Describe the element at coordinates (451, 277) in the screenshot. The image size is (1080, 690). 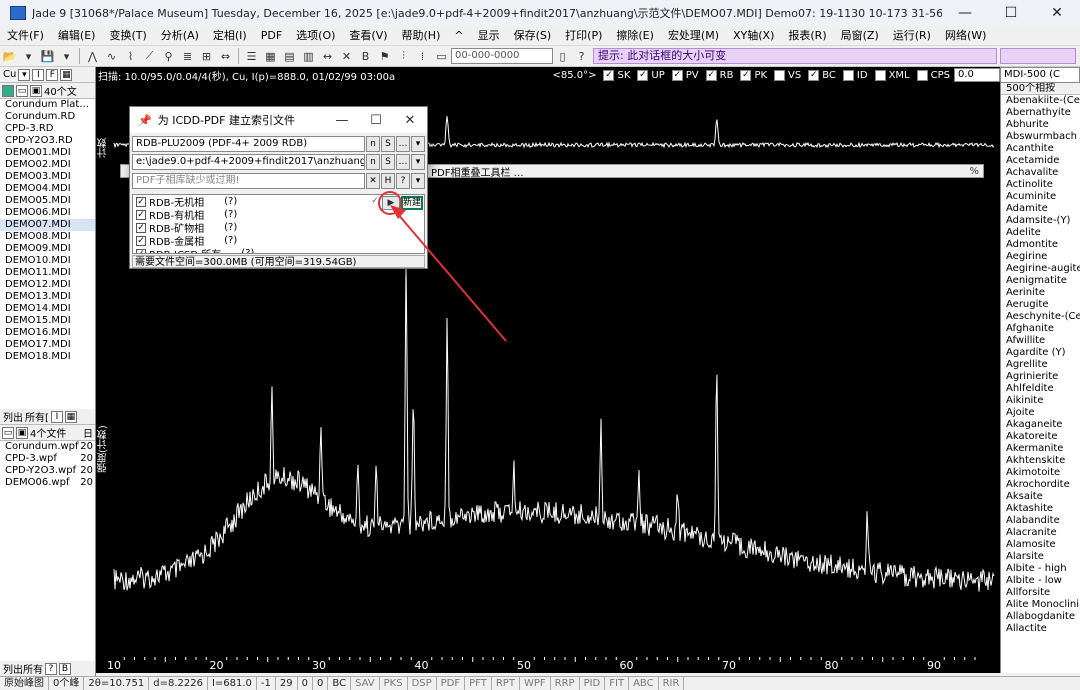
I see `annotation-arrow` at that location.